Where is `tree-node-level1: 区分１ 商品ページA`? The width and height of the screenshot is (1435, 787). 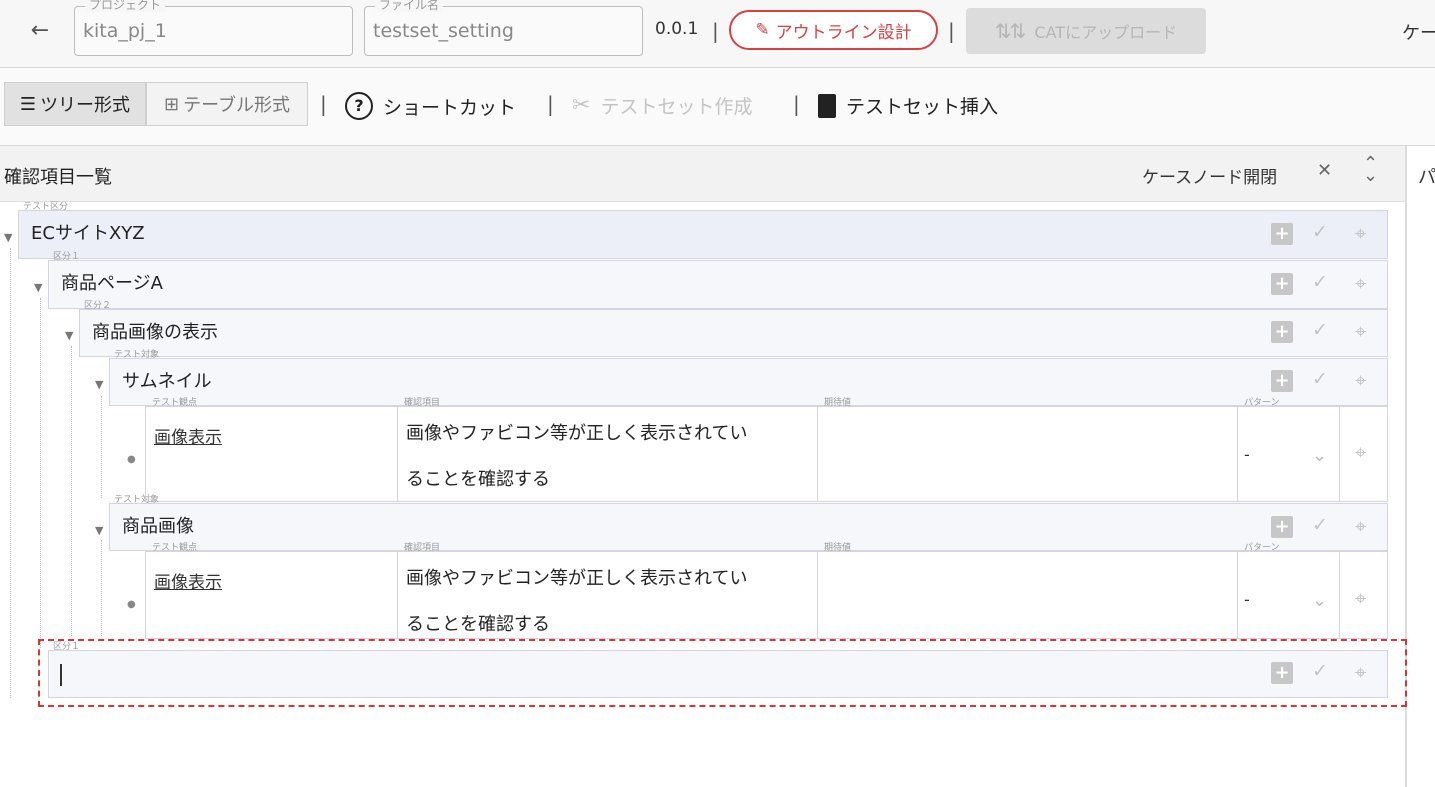 tree-node-level1: 区分１ 商品ページA is located at coordinates (718, 280).